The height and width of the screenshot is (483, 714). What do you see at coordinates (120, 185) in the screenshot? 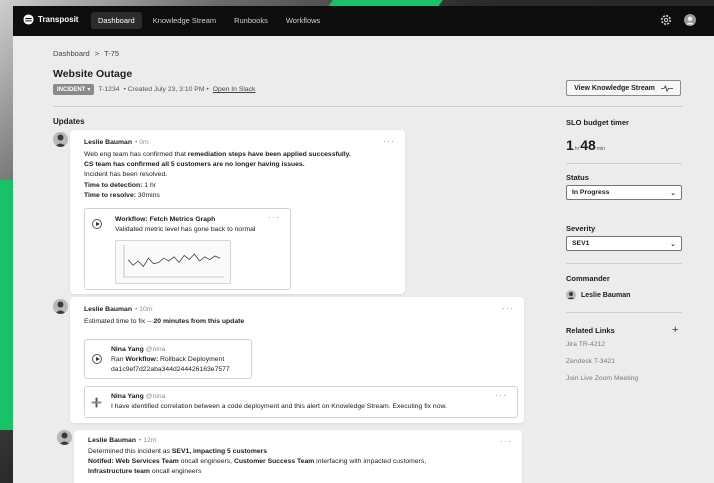
I see `update-line: Time to detection: 1 hr` at bounding box center [120, 185].